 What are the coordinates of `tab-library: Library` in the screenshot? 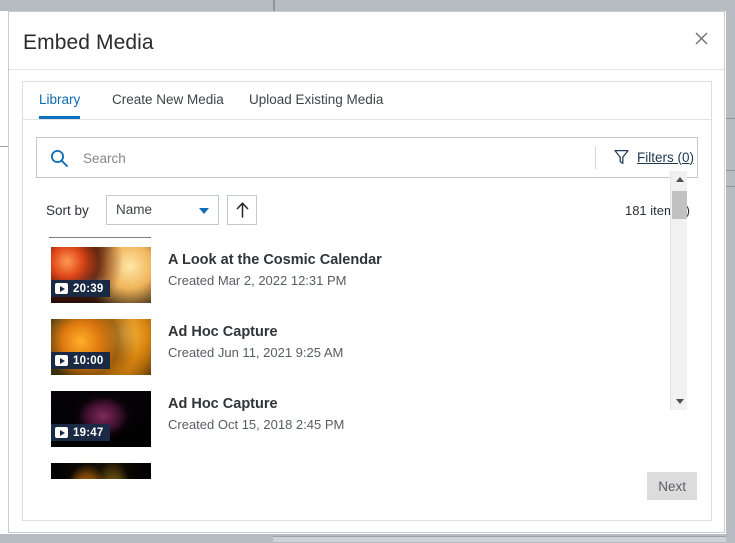 It's located at (60, 105).